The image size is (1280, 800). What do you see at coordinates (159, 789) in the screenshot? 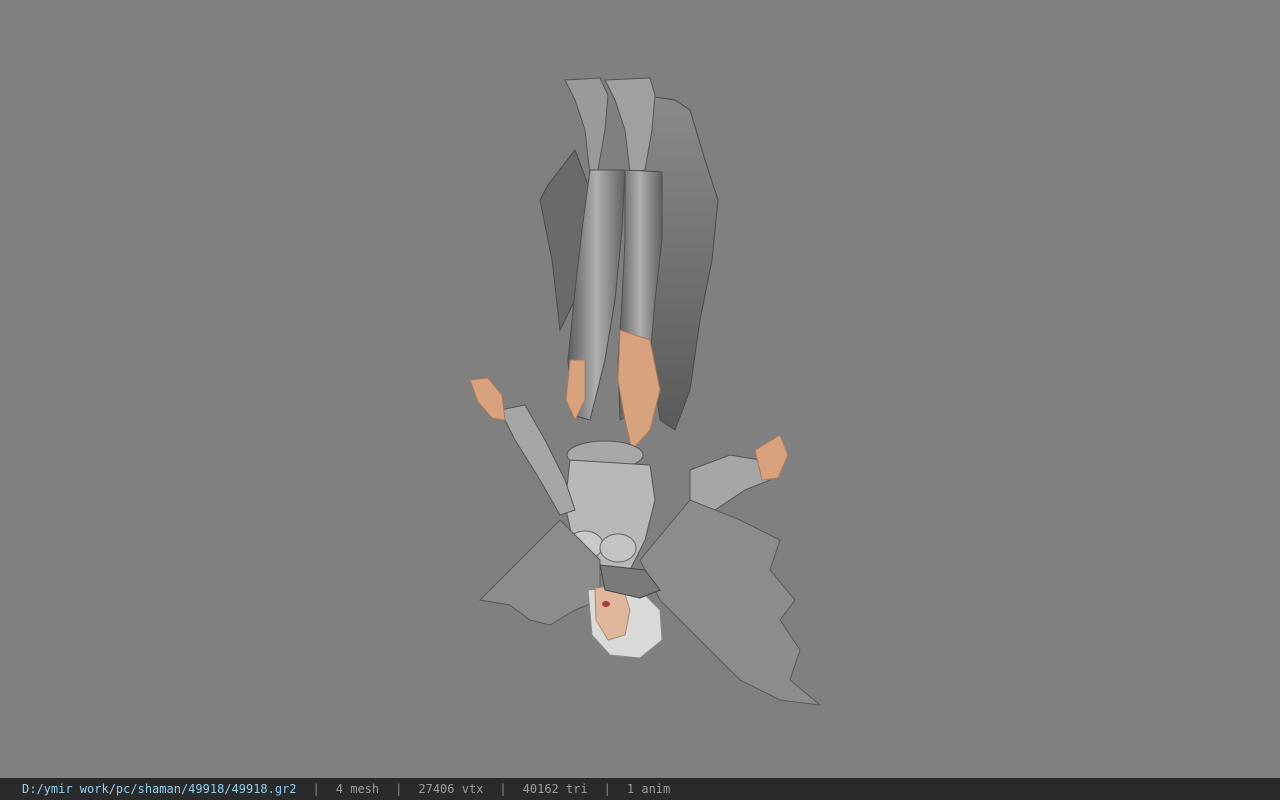
I see `file-path: D:/ymir work/pc/shaman/49918/49918.gr2` at bounding box center [159, 789].